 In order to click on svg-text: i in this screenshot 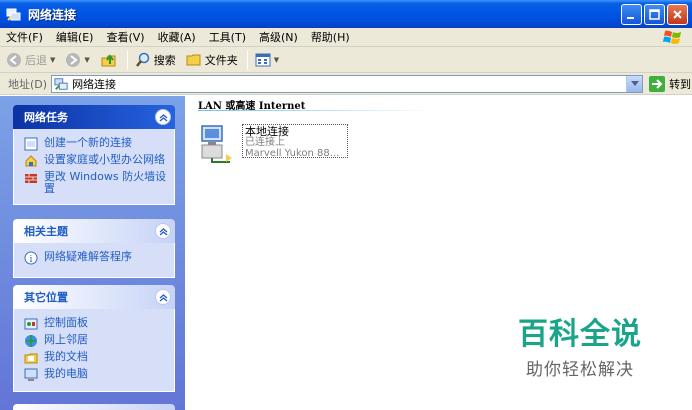, I will do `click(31, 260)`.